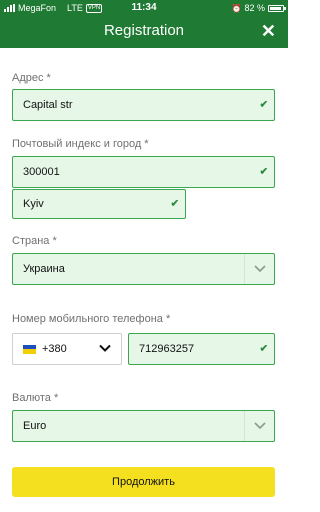  Describe the element at coordinates (33, 204) in the screenshot. I see `city-value: Kyiv` at that location.